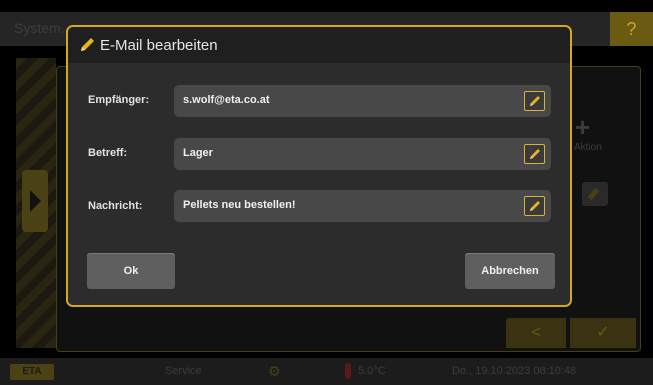 The height and width of the screenshot is (385, 653). Describe the element at coordinates (603, 333) in the screenshot. I see `confirm-button: ✓` at that location.